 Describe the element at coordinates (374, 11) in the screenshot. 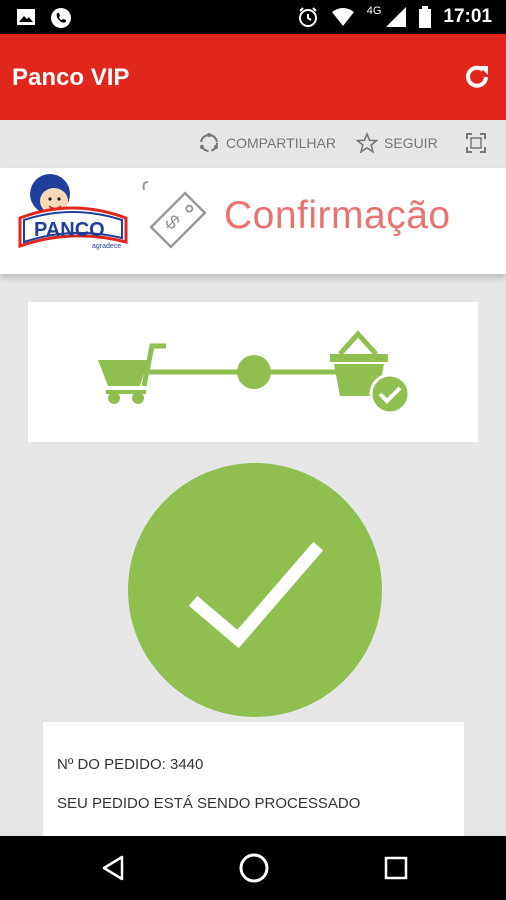

I see `network-type: 4G` at that location.